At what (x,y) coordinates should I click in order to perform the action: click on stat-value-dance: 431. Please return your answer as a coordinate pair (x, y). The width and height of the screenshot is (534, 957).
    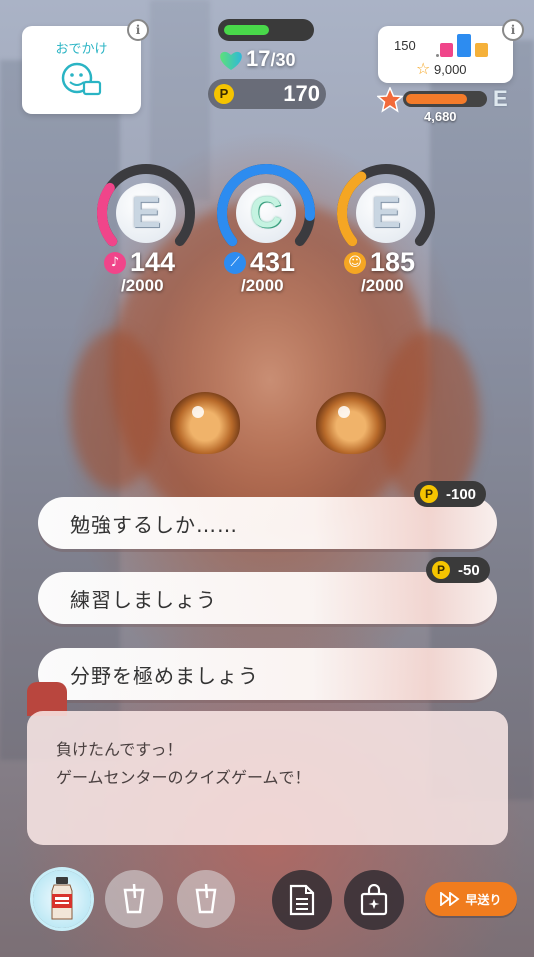
    Looking at the image, I should click on (273, 262).